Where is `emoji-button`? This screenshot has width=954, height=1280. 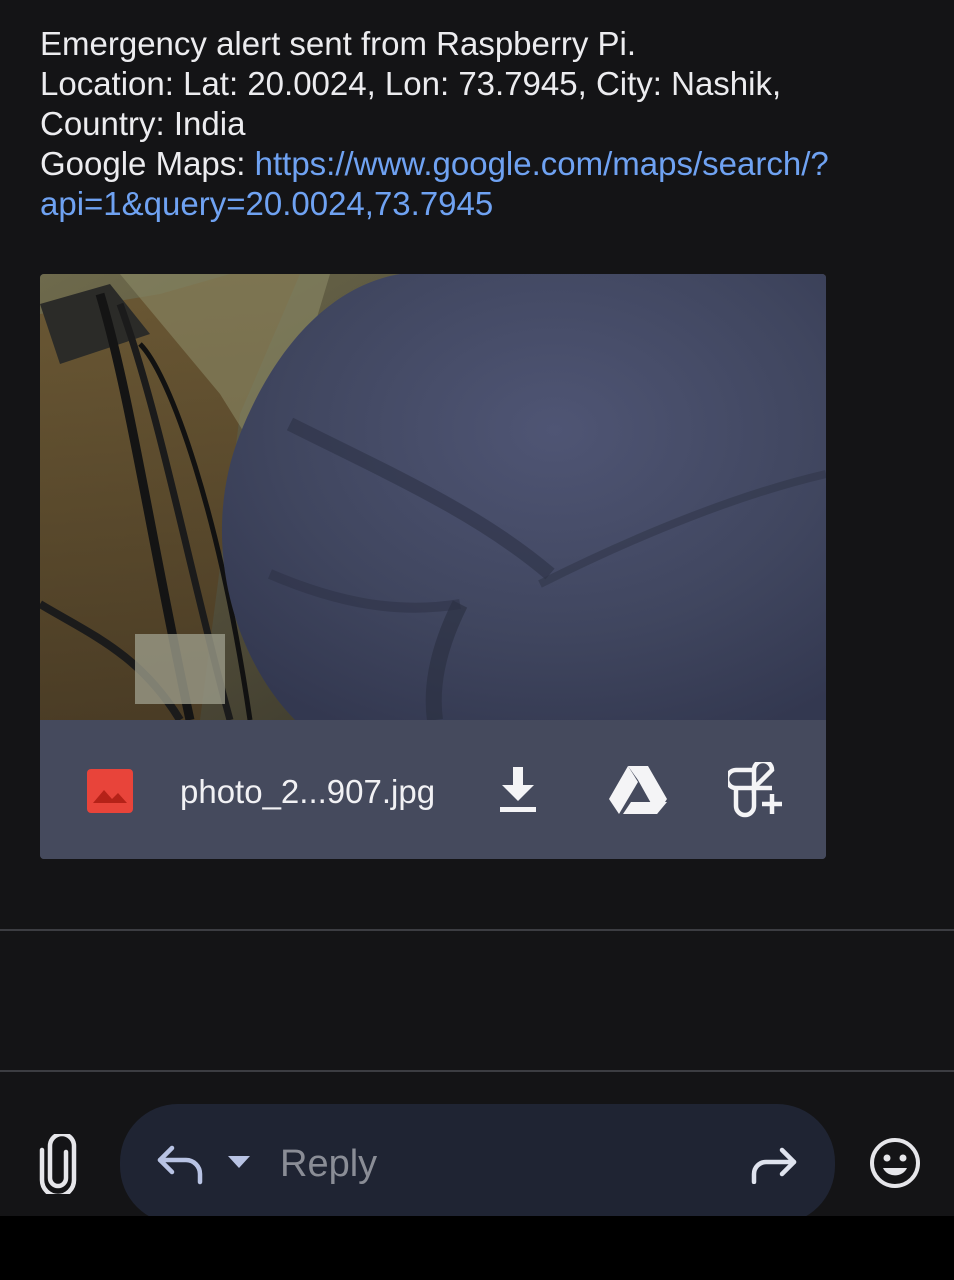 emoji-button is located at coordinates (895, 1163).